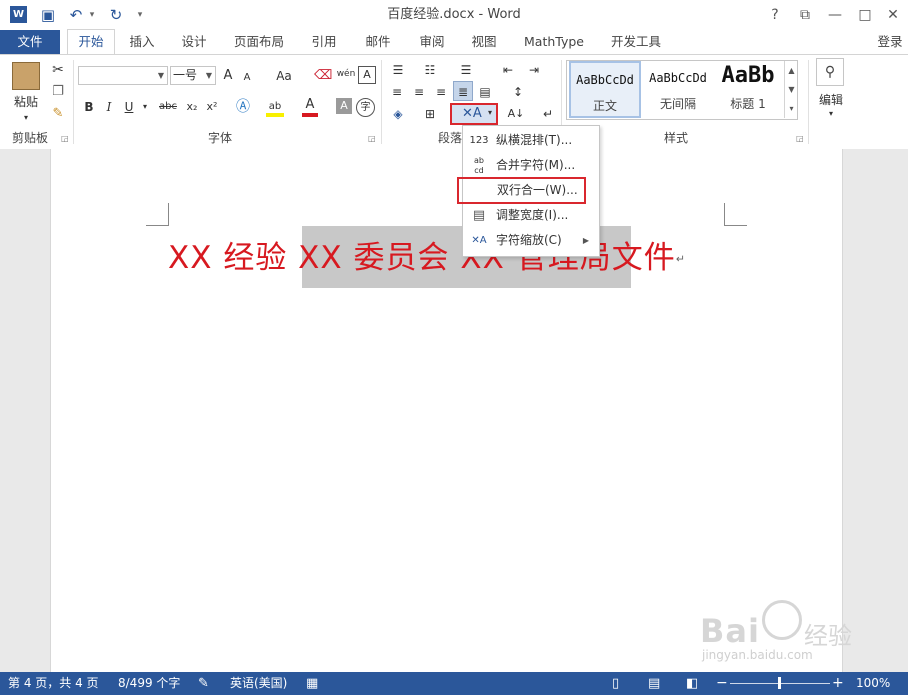  Describe the element at coordinates (323, 76) in the screenshot. I see `clear-formatting-icon: ⌫` at that location.